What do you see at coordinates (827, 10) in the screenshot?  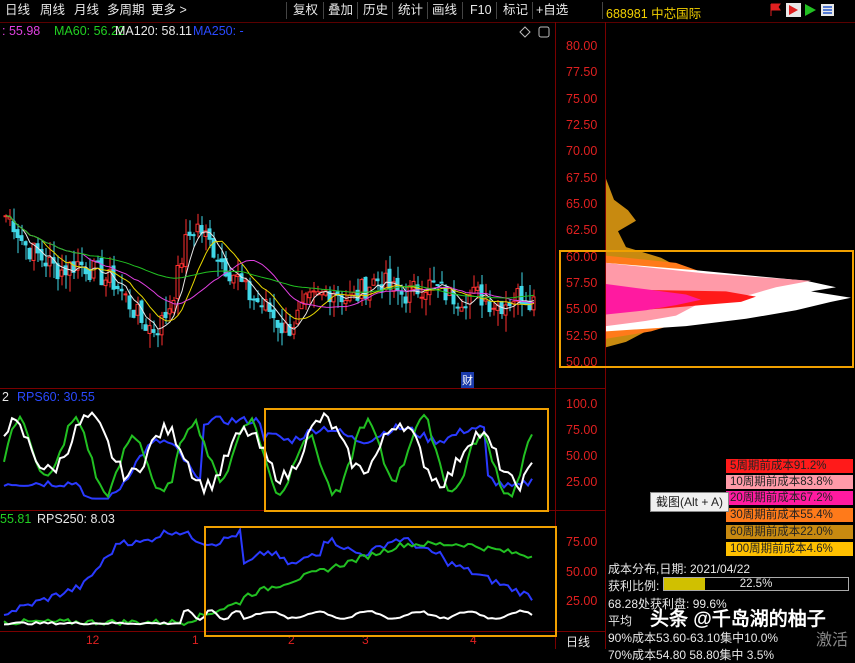 I see `grid-icon` at bounding box center [827, 10].